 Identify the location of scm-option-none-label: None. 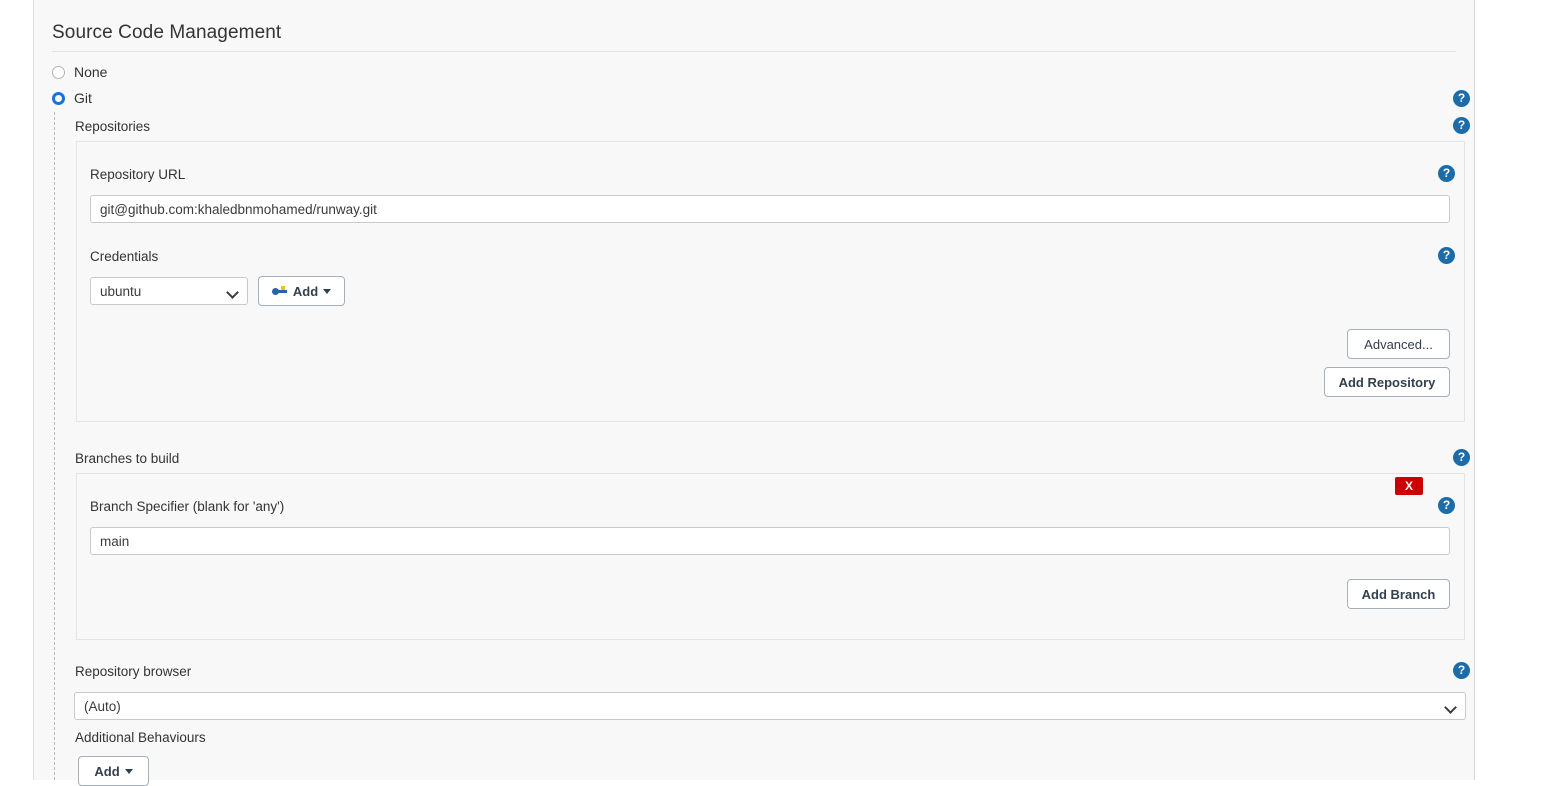
(91, 72).